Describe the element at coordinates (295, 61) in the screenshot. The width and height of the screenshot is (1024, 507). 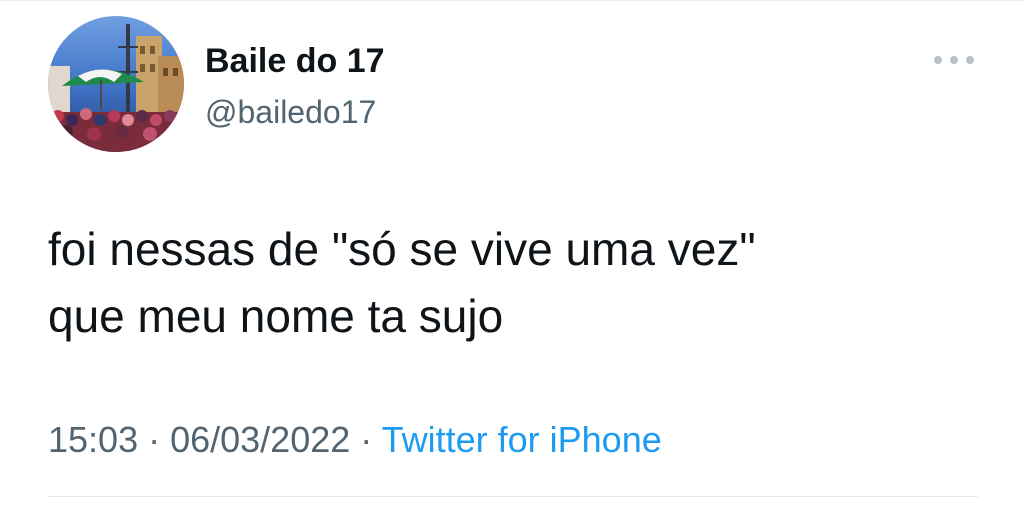
I see `display-name: Baile do 17` at that location.